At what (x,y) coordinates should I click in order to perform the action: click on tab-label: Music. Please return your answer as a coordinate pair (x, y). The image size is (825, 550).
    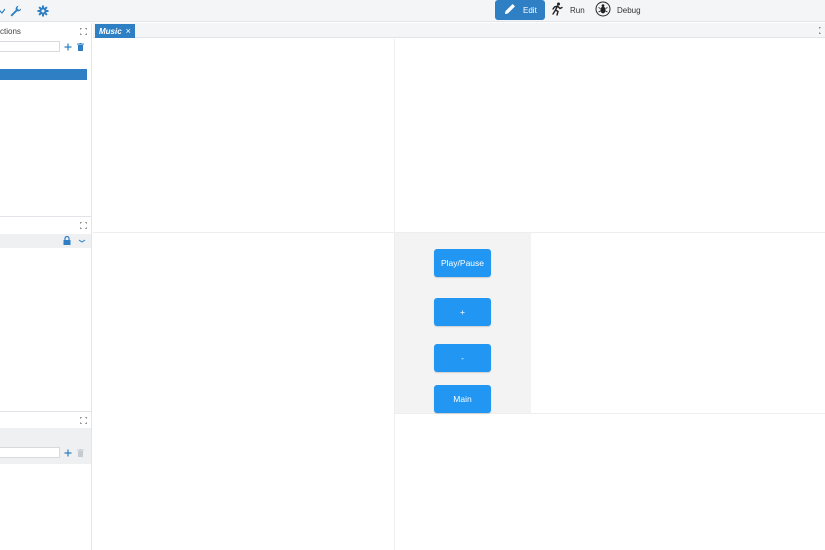
    Looking at the image, I should click on (110, 31).